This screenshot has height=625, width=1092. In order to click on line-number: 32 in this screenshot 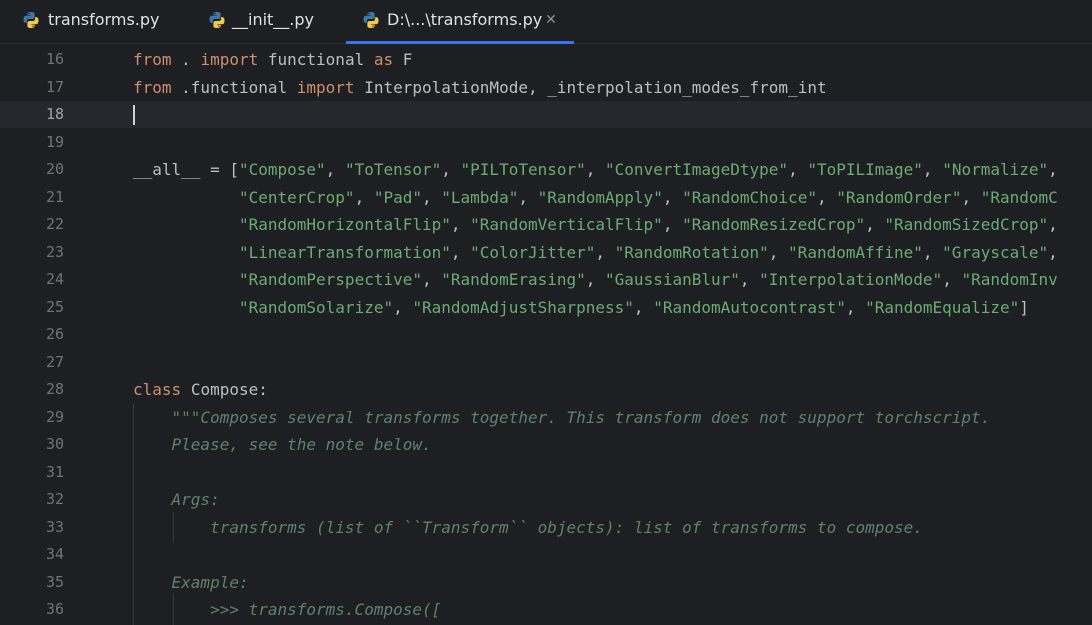, I will do `click(54, 499)`.